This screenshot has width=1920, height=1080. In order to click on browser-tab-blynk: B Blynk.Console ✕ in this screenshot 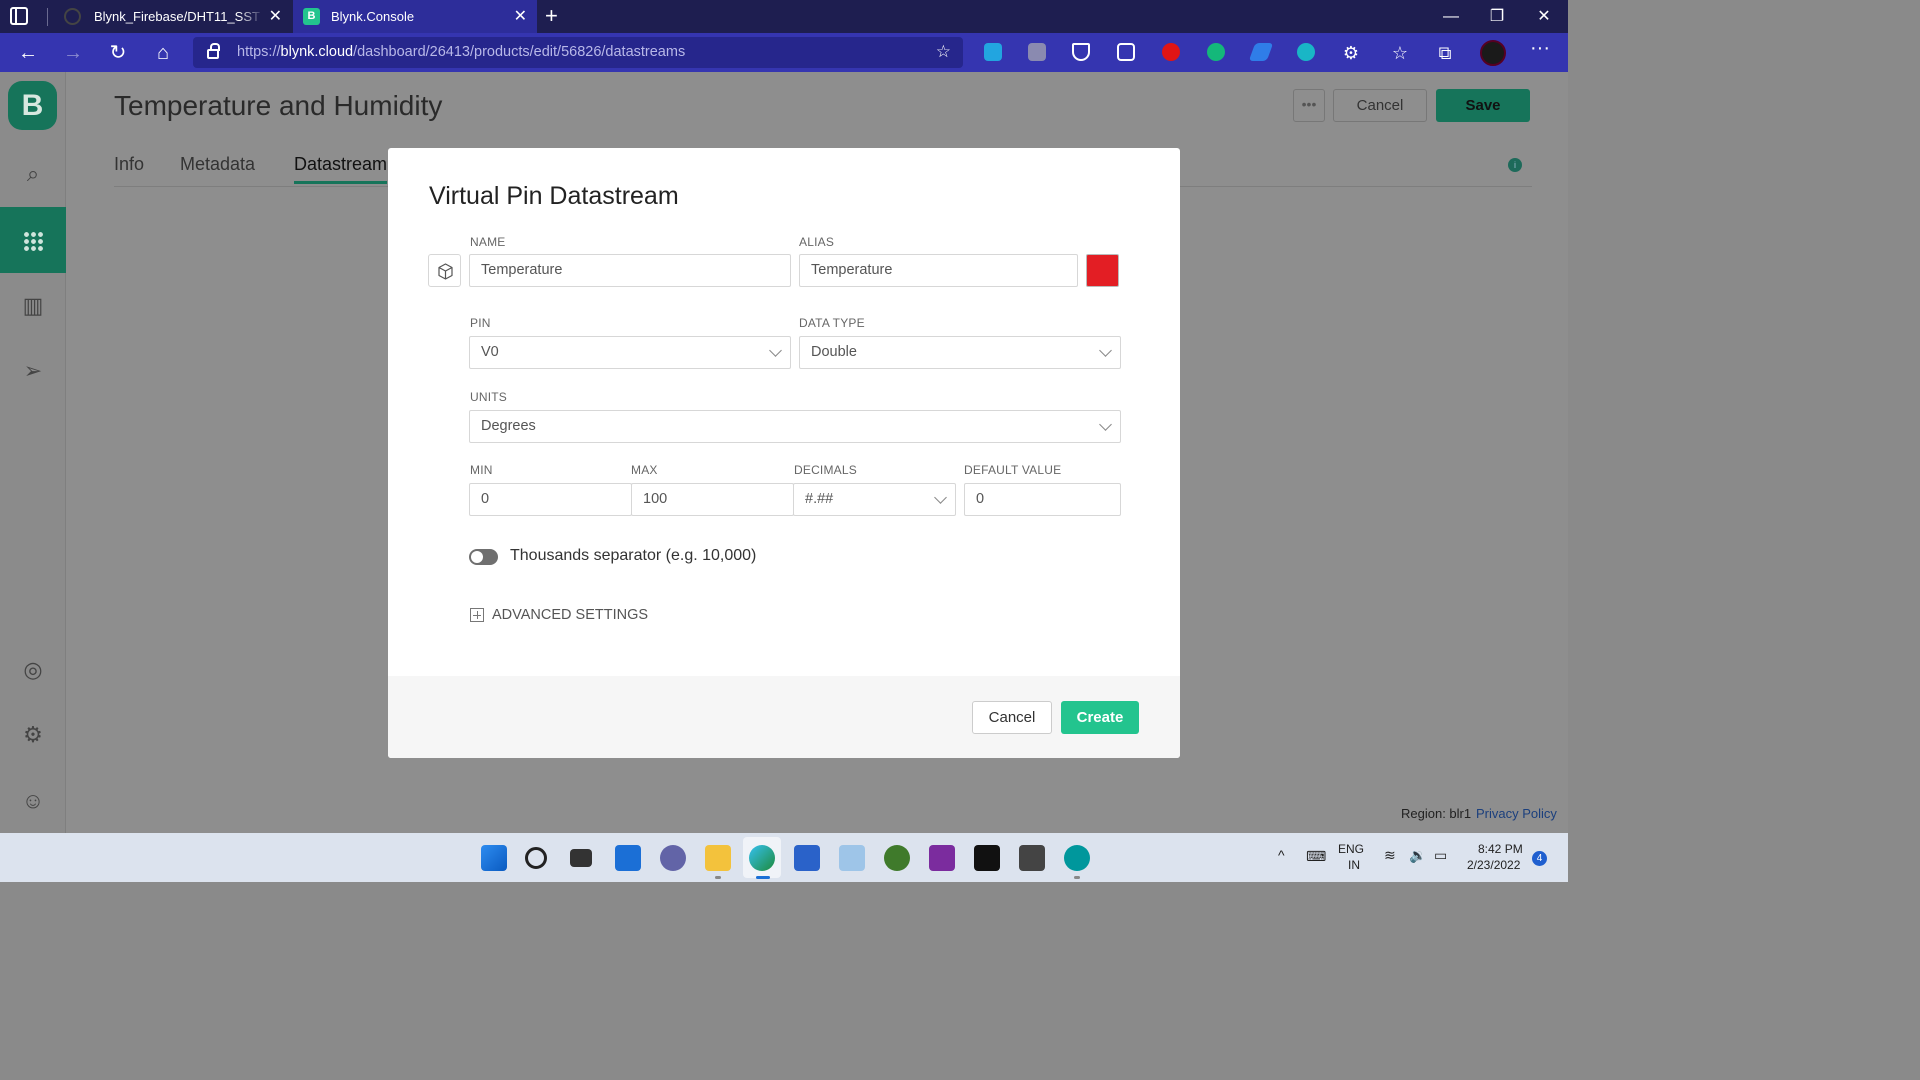, I will do `click(415, 16)`.